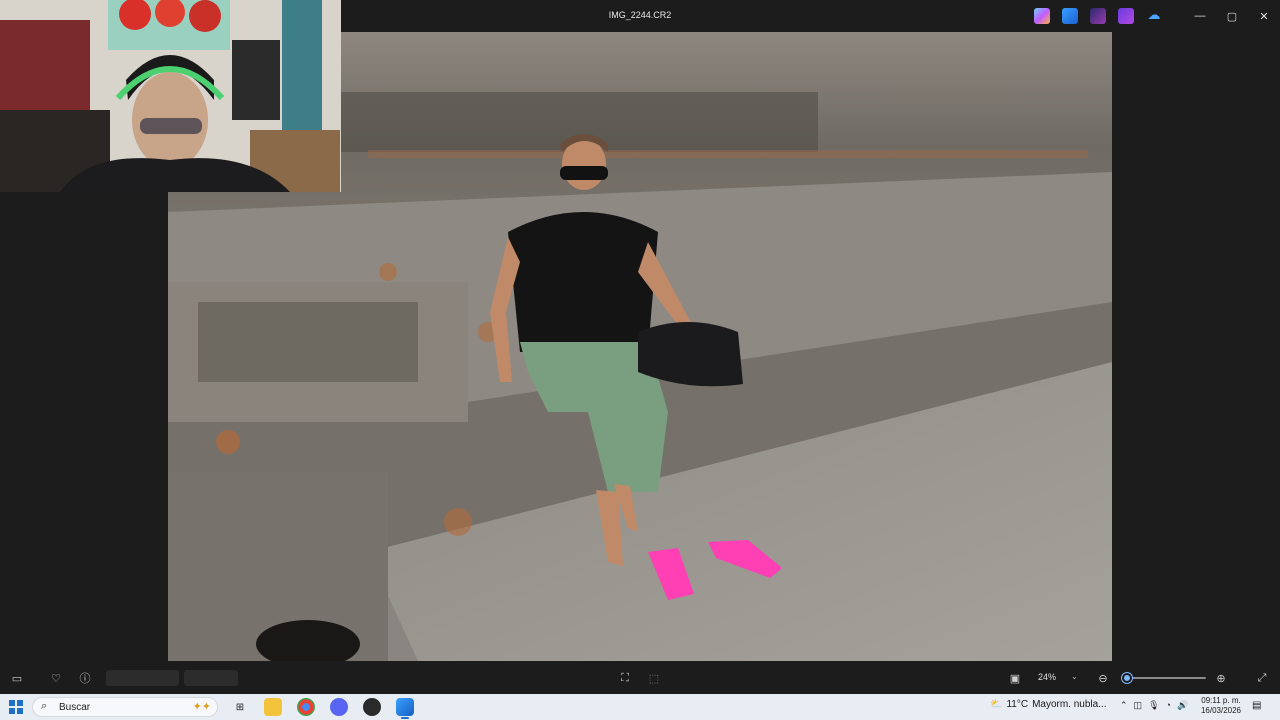  I want to click on fit-window-icon: ▣, so click(1015, 678).